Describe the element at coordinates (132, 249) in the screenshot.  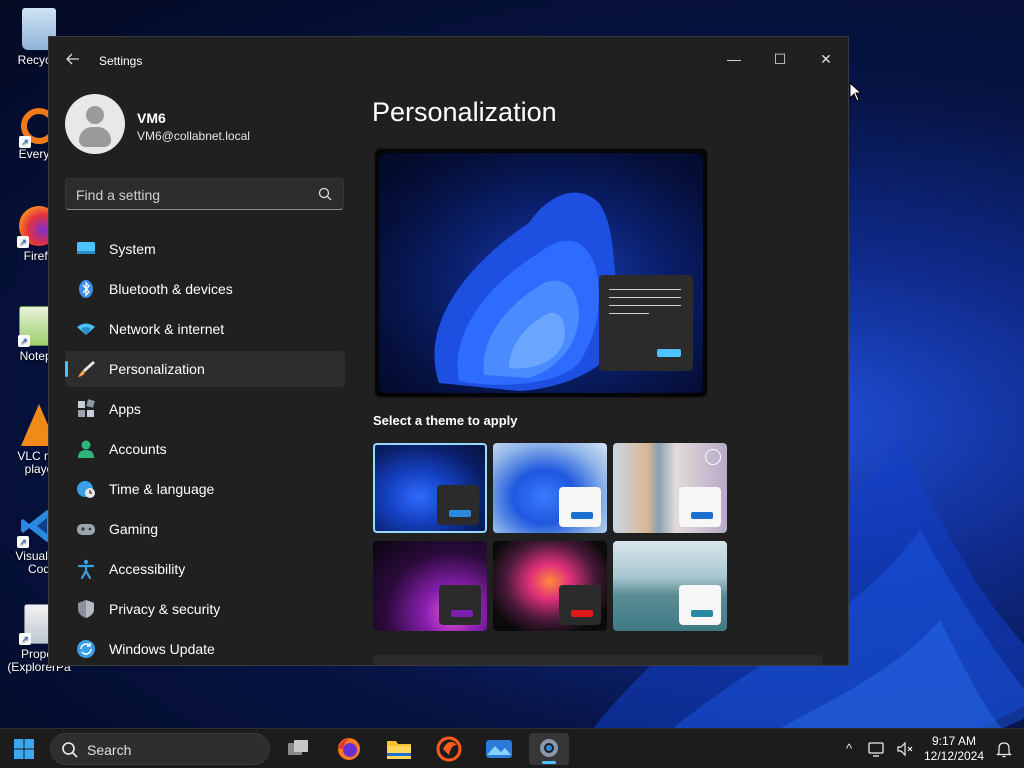
I see `nav-label: System` at that location.